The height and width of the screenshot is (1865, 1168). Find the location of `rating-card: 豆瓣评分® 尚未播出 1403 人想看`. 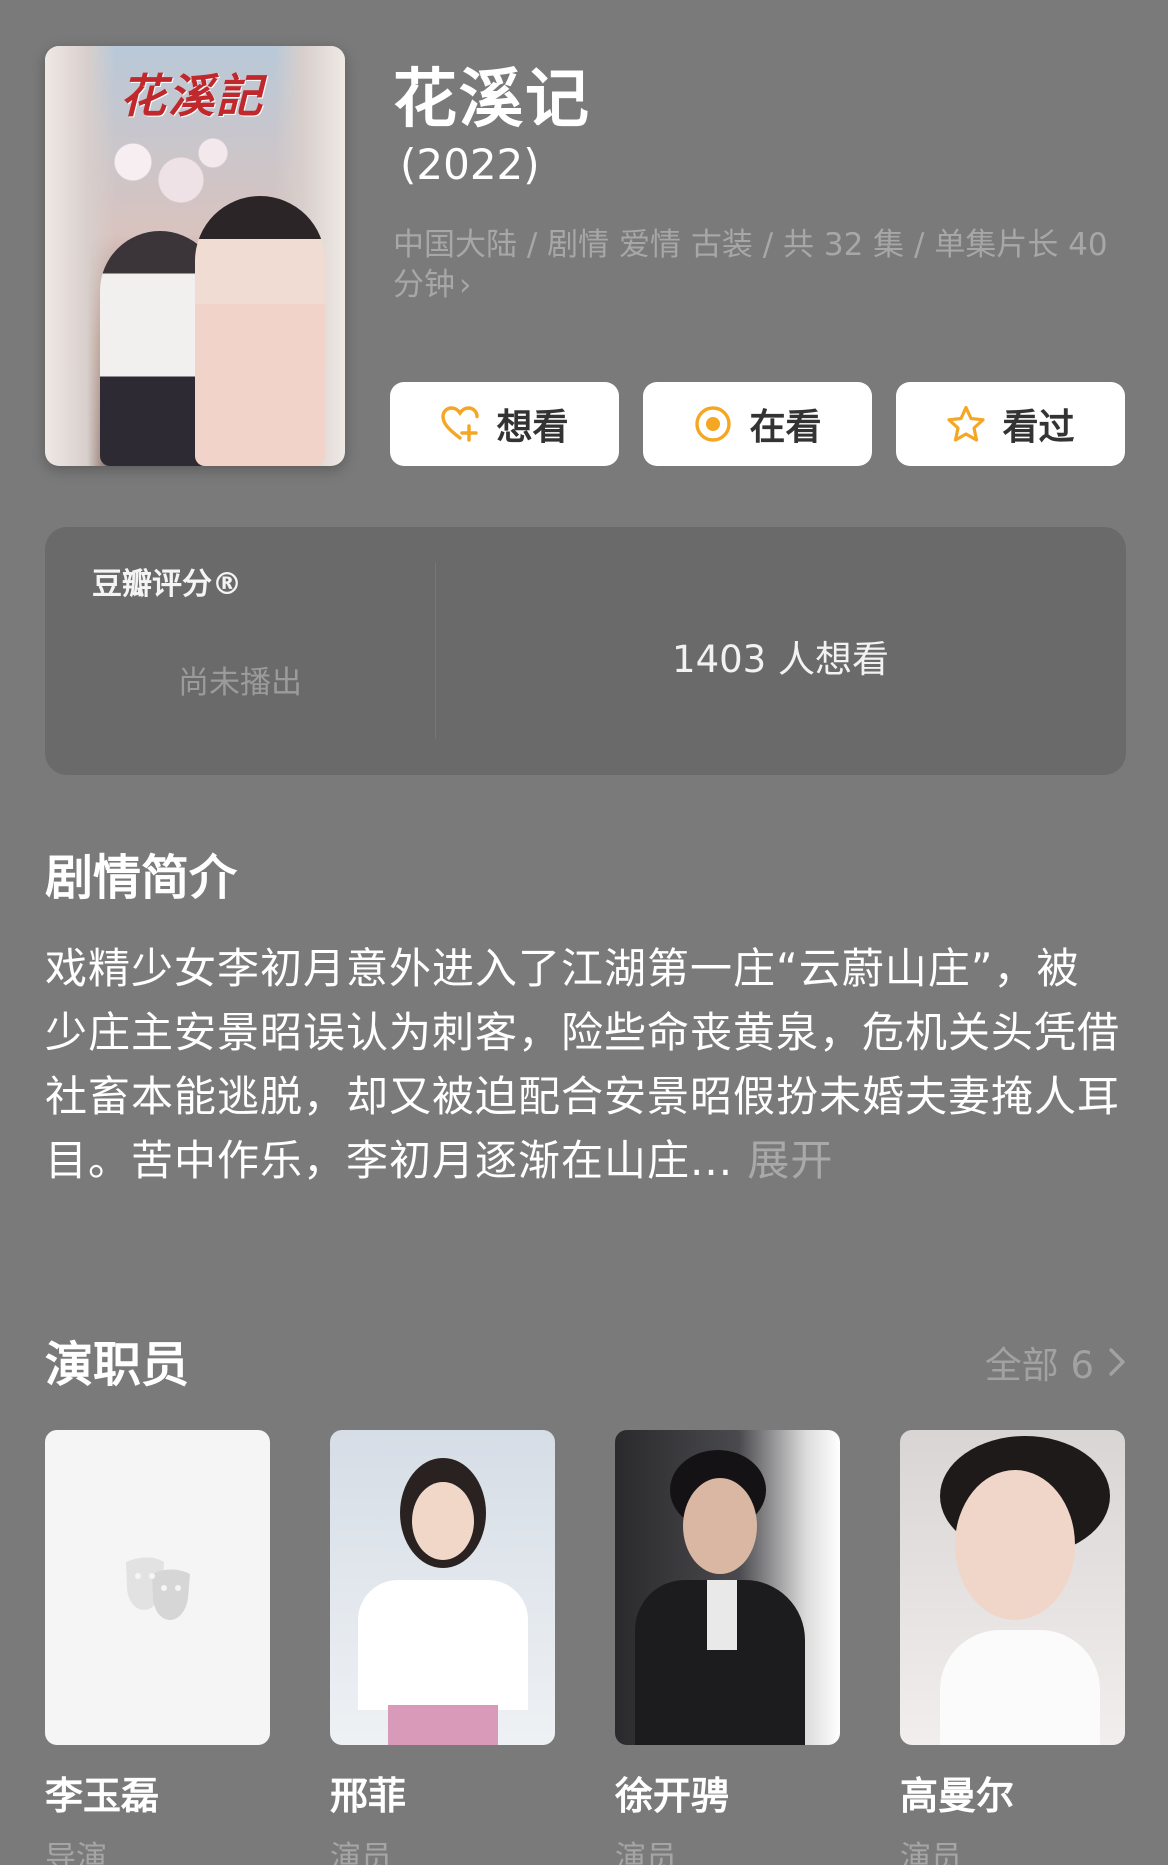

rating-card: 豆瓣评分® 尚未播出 1403 人想看 is located at coordinates (585, 651).